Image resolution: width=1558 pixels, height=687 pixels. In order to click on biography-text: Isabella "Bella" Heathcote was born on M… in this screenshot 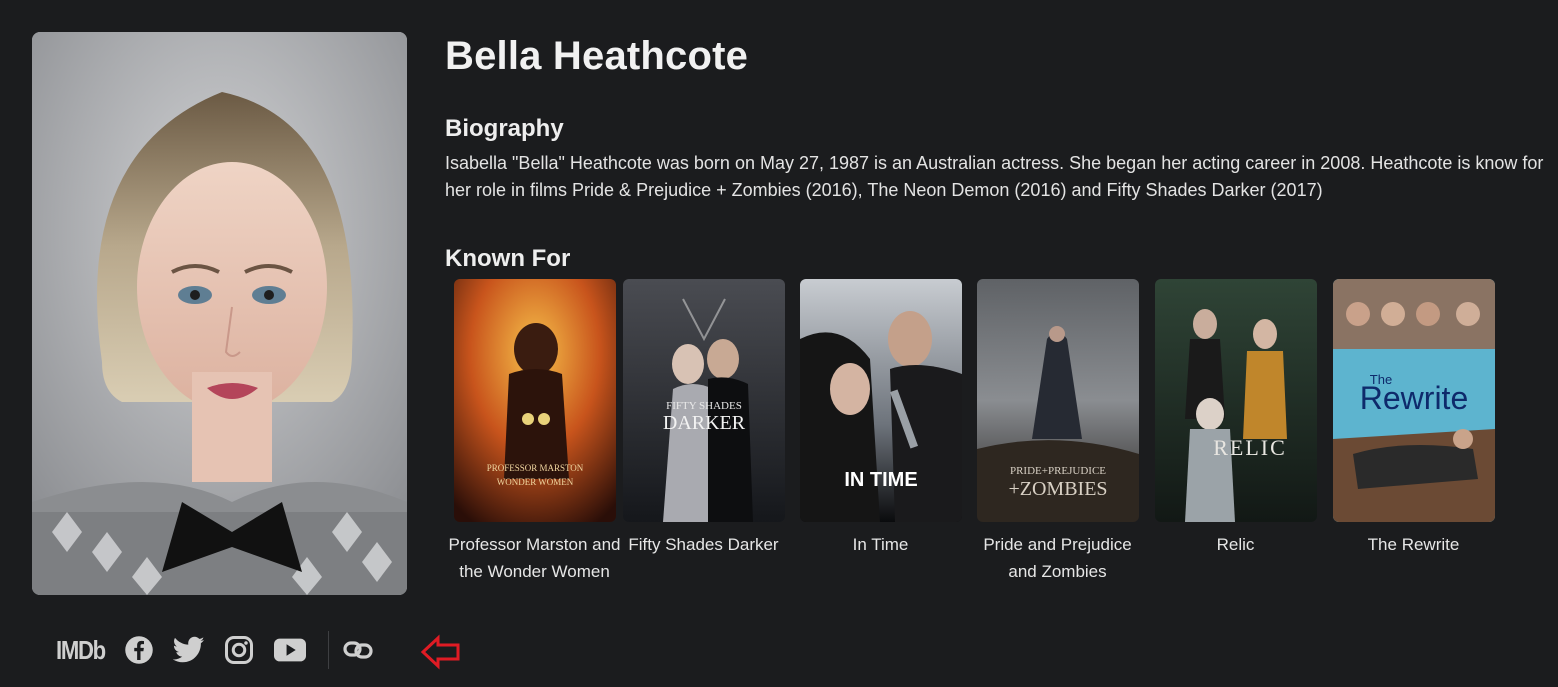, I will do `click(994, 176)`.